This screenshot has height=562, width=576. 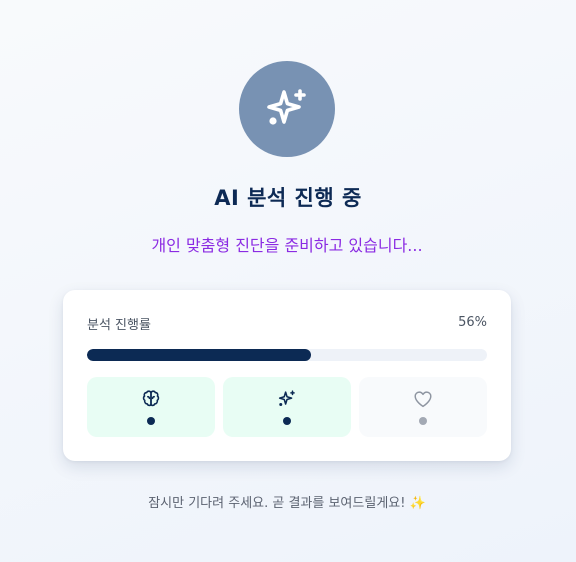 What do you see at coordinates (119, 325) in the screenshot?
I see `progress-label: 분석 진행률` at bounding box center [119, 325].